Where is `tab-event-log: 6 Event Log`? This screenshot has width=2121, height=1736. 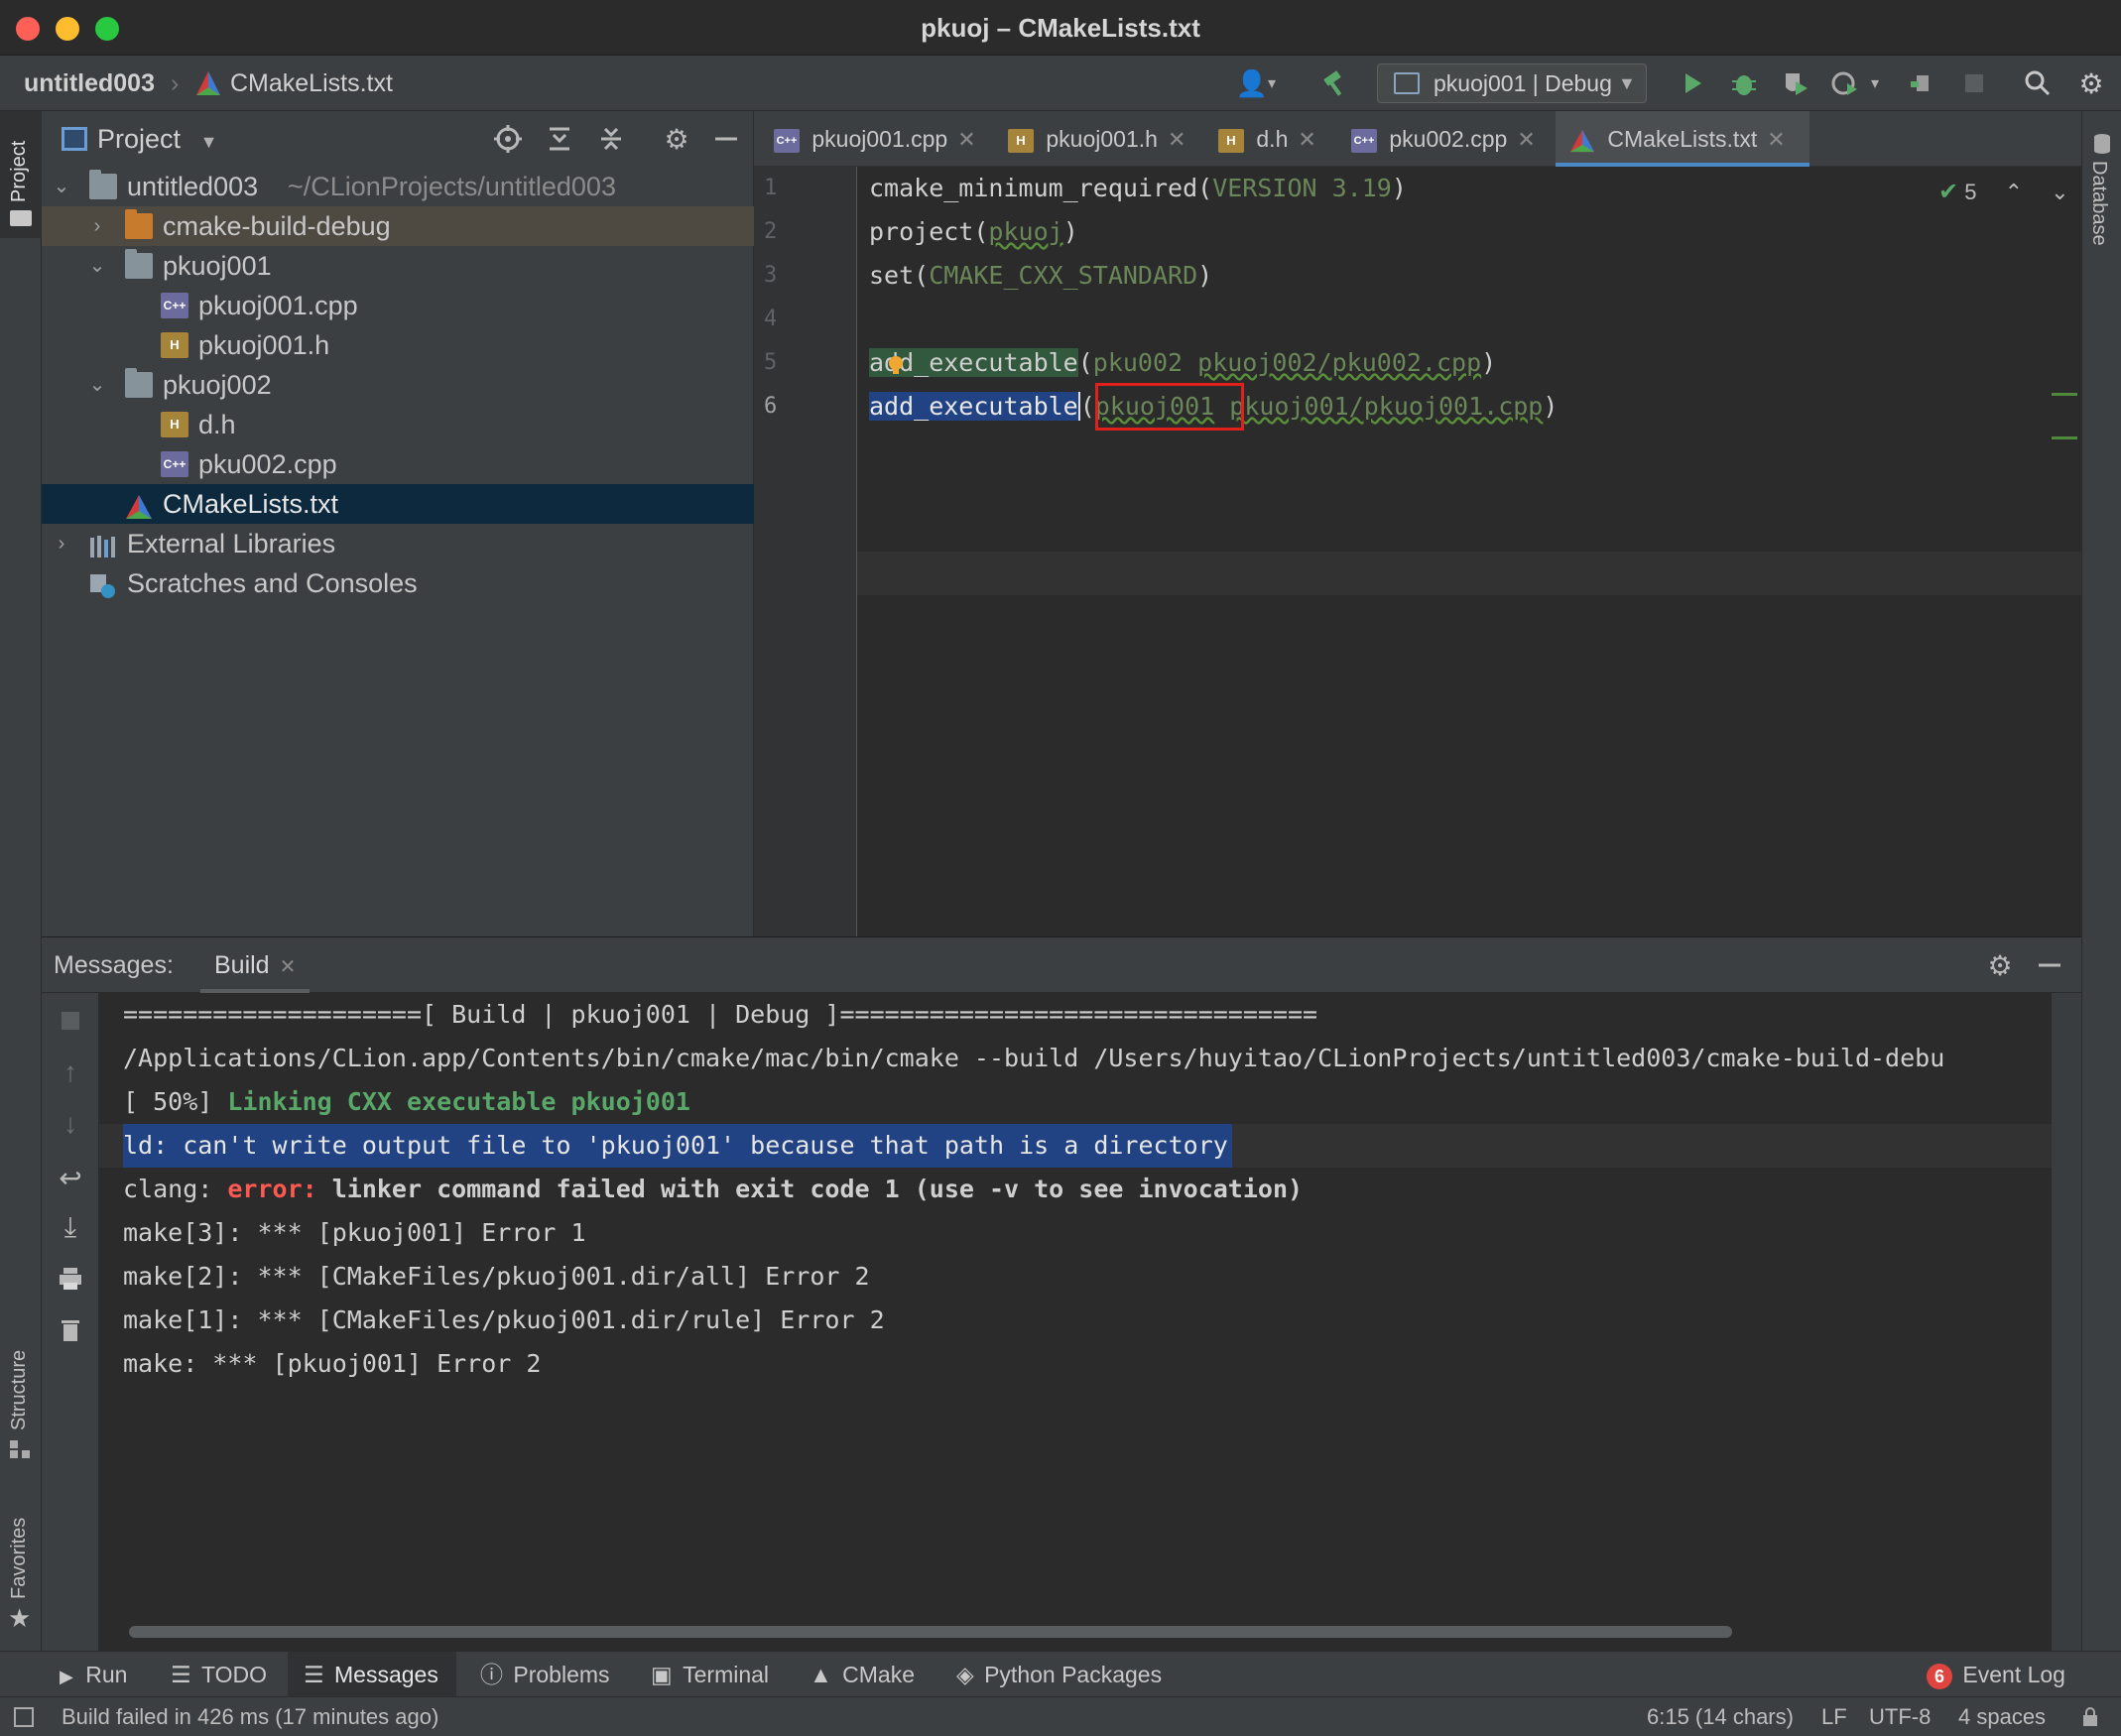 tab-event-log: 6 Event Log is located at coordinates (1996, 1674).